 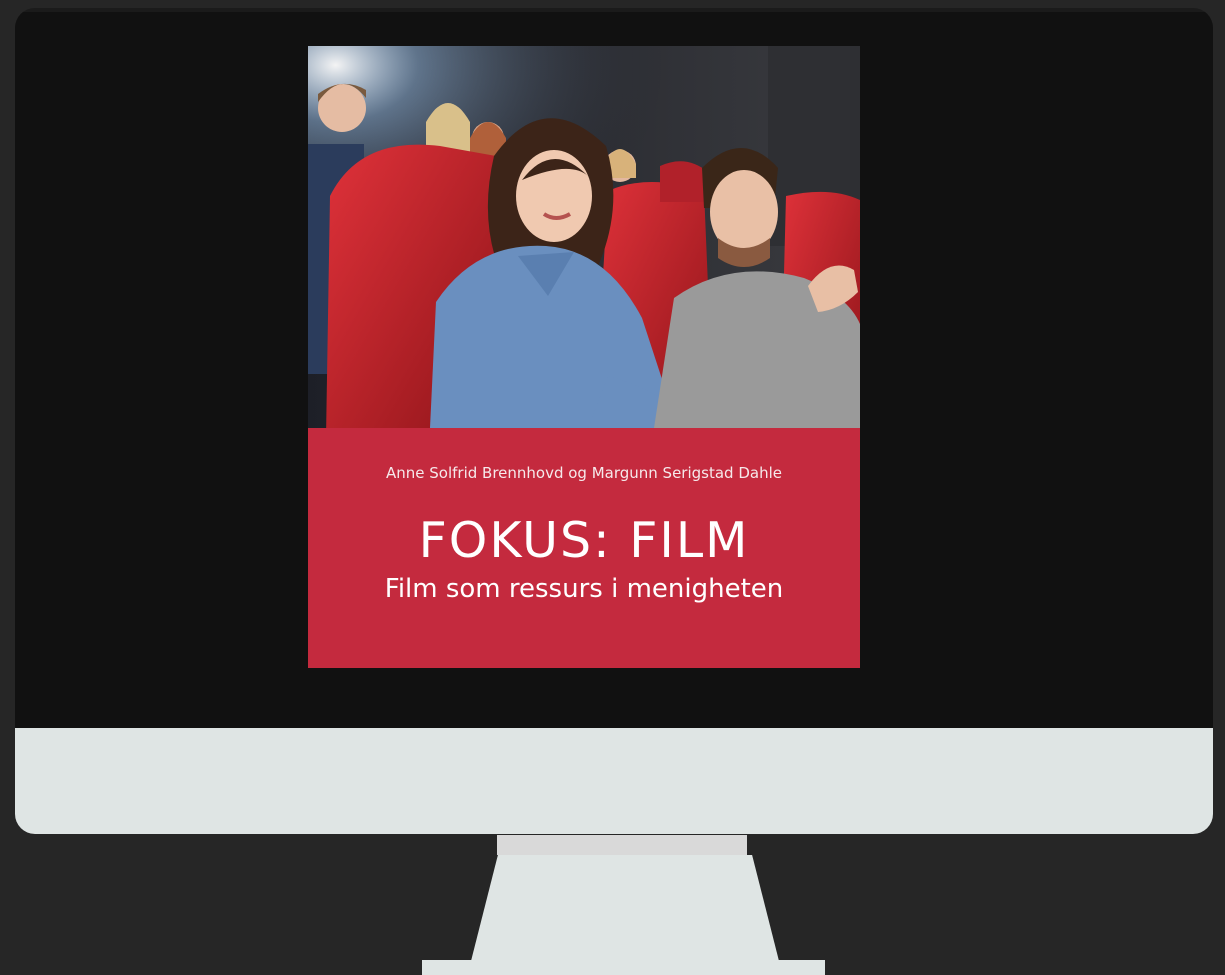 What do you see at coordinates (584, 540) in the screenshot?
I see `book-title: FOKUS: FILM` at bounding box center [584, 540].